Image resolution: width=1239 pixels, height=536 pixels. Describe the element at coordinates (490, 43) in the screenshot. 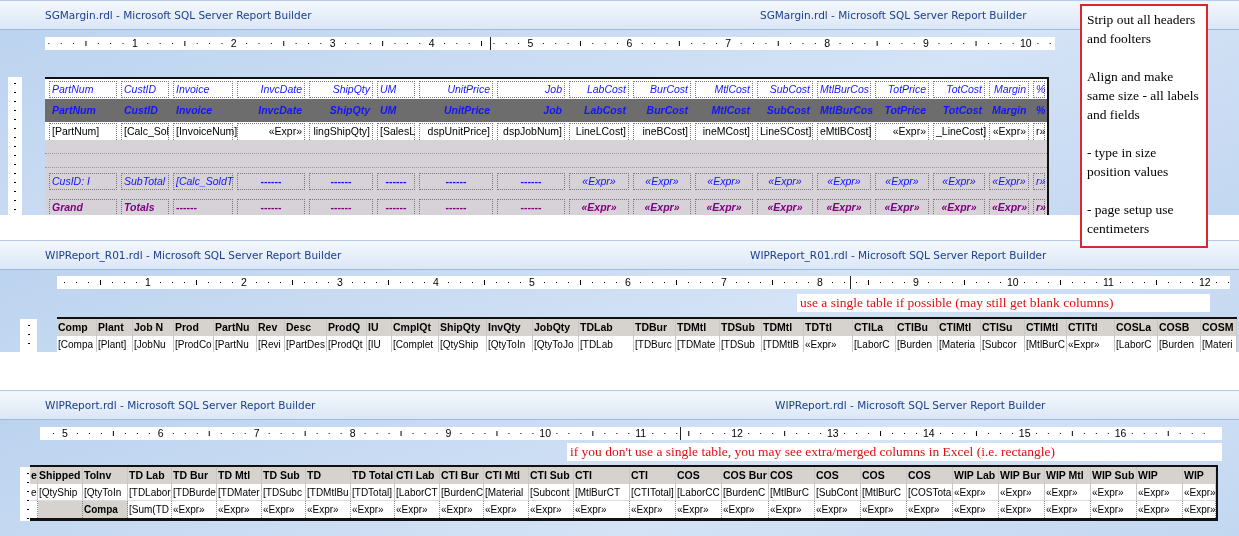

I see `ruler-cursor` at that location.